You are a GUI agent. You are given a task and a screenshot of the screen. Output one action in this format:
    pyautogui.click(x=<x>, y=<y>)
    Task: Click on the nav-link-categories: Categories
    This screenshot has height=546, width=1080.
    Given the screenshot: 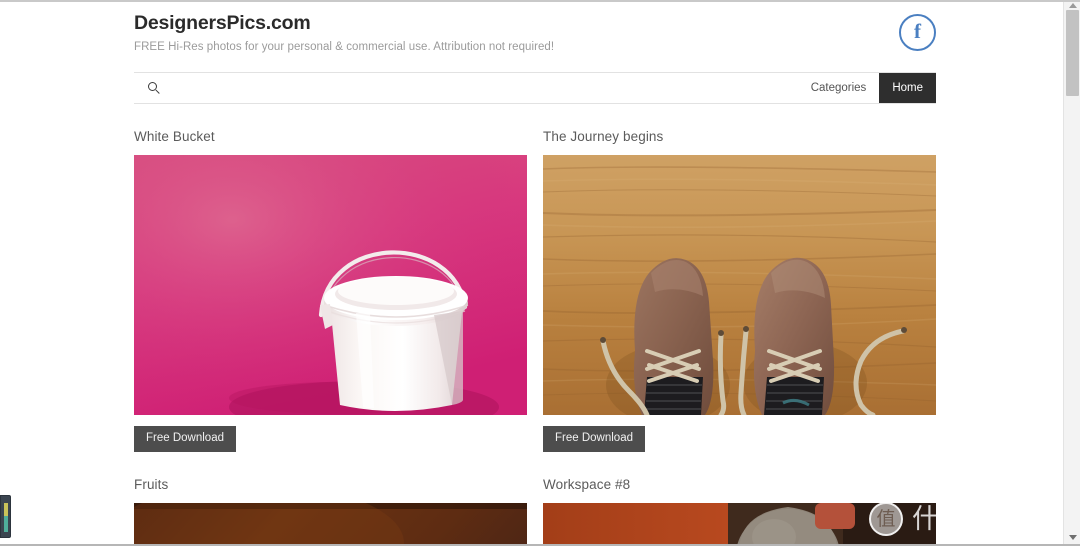 What is the action you would take?
    pyautogui.click(x=839, y=88)
    